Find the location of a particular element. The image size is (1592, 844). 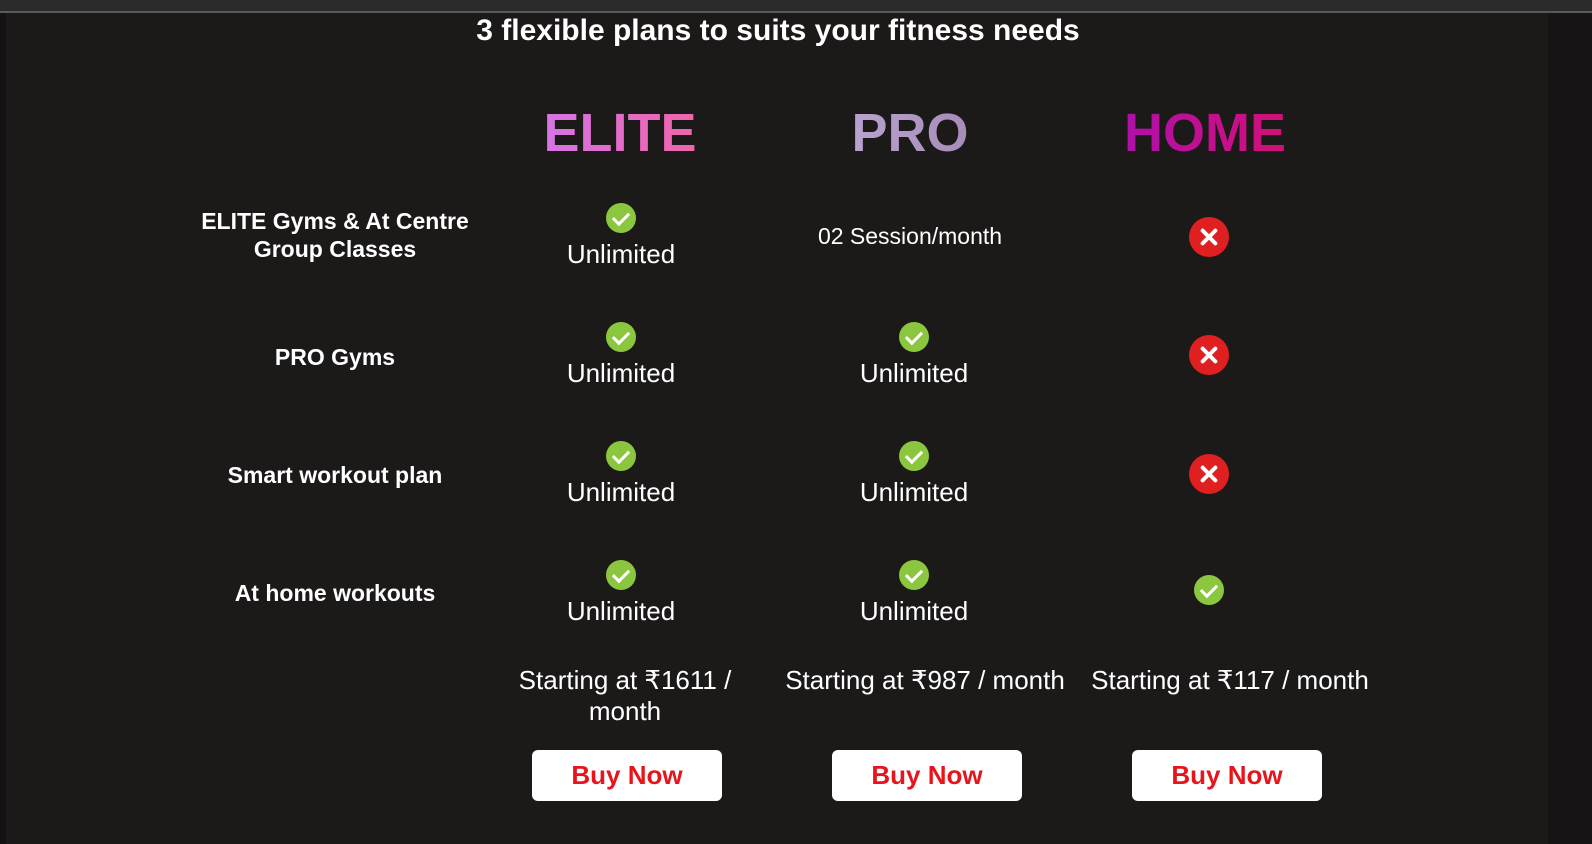

feature-label-smart-workout: Smart workout plan is located at coordinates (335, 475).